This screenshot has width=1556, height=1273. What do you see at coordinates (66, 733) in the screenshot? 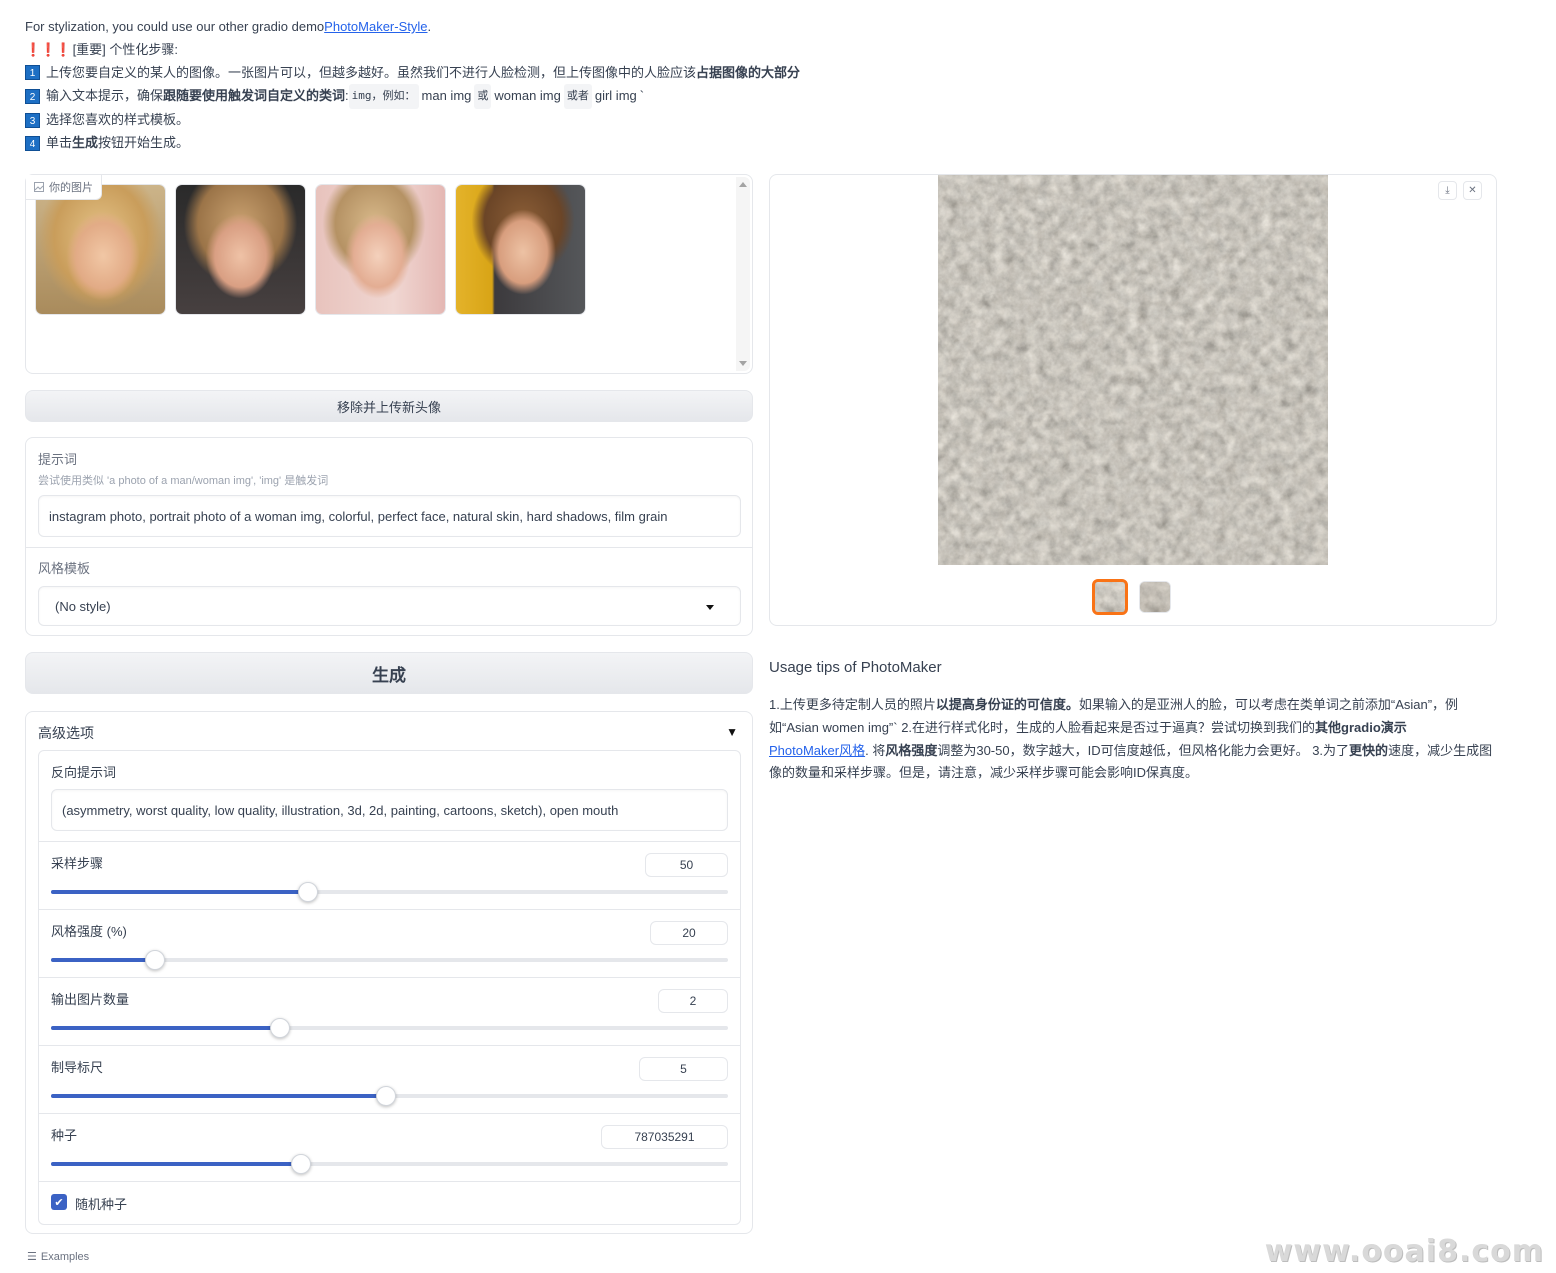
I see `advanced-options-title: 高级选项` at bounding box center [66, 733].